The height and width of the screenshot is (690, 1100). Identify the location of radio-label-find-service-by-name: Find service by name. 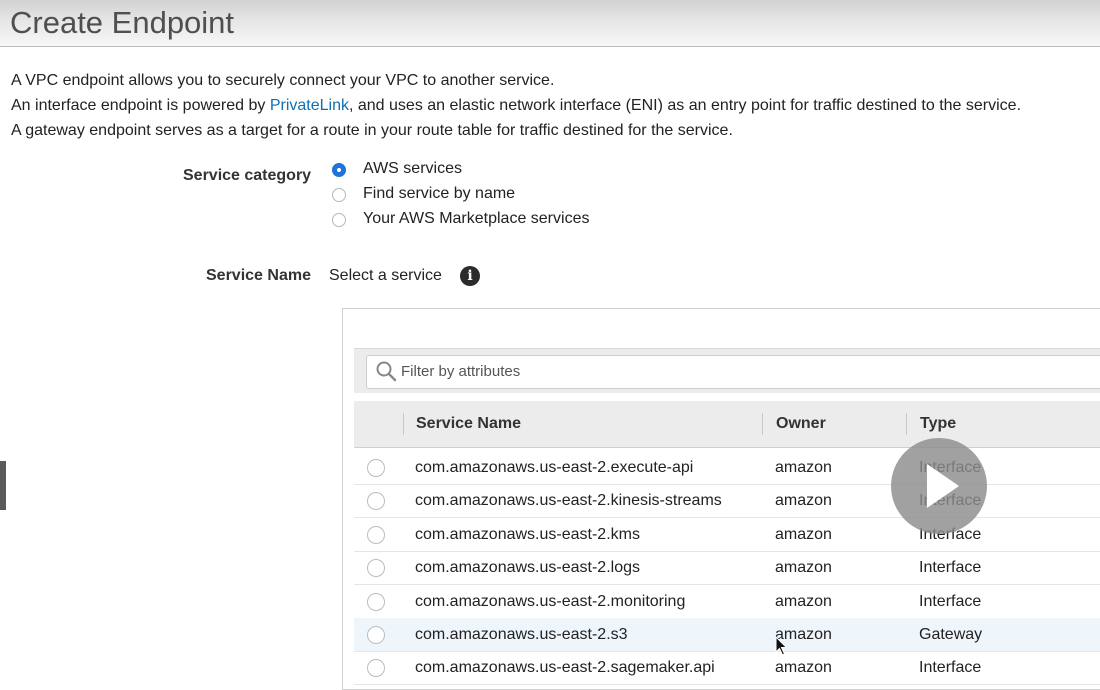
(439, 194).